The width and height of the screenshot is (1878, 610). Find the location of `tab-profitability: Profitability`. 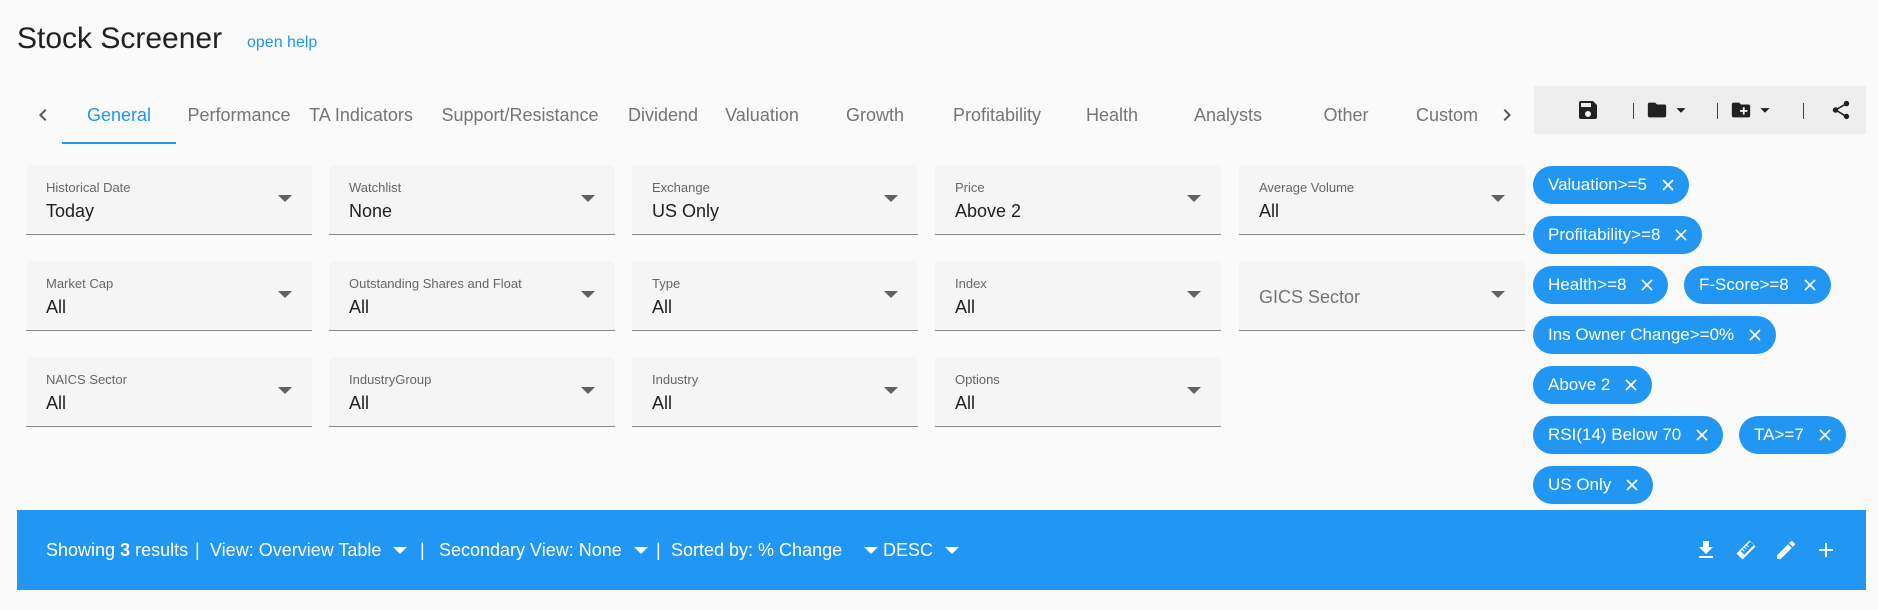

tab-profitability: Profitability is located at coordinates (997, 115).